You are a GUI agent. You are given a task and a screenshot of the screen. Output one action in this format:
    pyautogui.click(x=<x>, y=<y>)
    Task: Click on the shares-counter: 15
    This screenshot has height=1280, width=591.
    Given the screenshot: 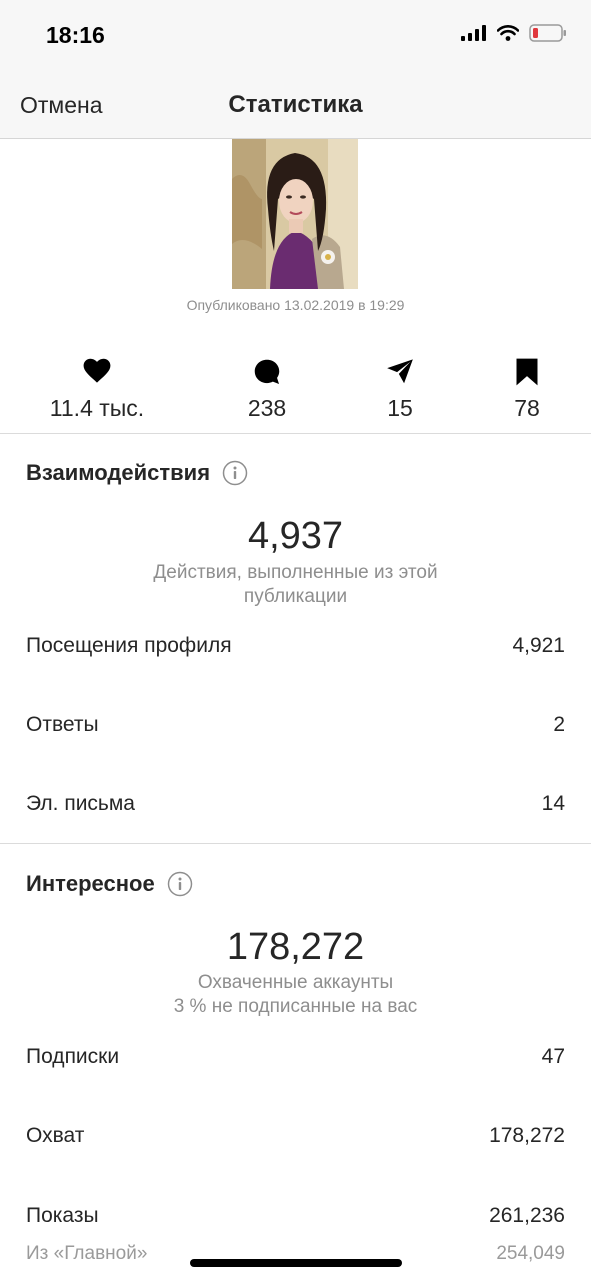 What is the action you would take?
    pyautogui.click(x=400, y=390)
    